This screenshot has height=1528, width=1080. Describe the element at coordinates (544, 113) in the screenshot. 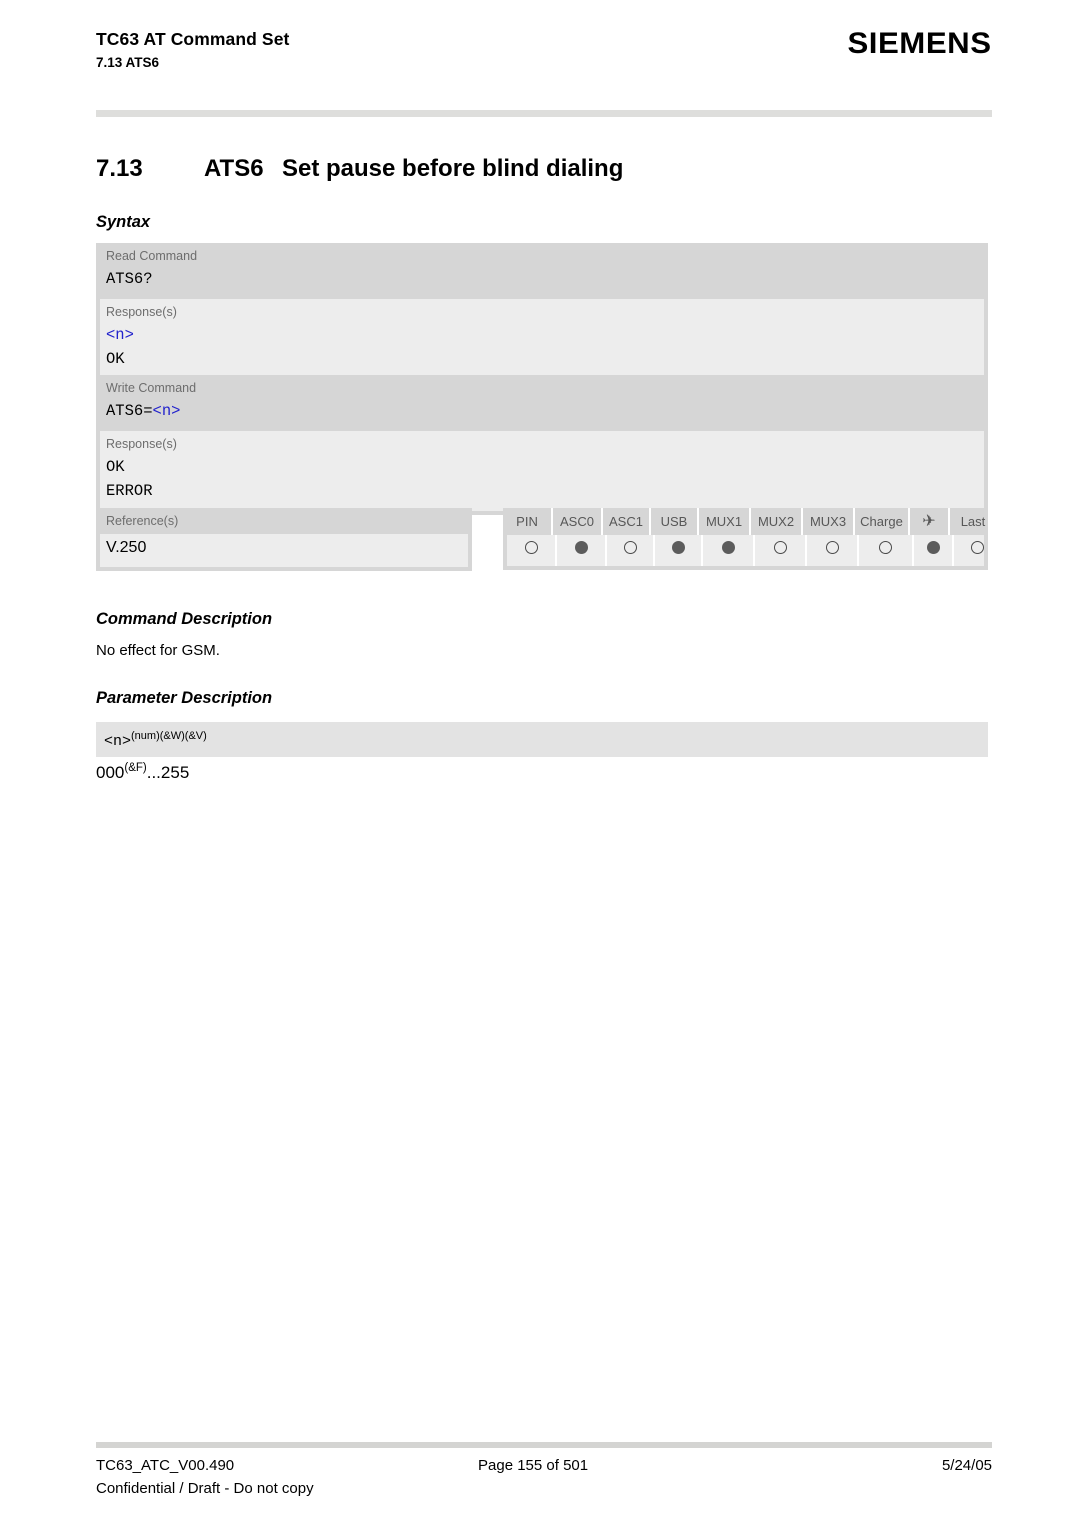

I see `header-divider` at that location.